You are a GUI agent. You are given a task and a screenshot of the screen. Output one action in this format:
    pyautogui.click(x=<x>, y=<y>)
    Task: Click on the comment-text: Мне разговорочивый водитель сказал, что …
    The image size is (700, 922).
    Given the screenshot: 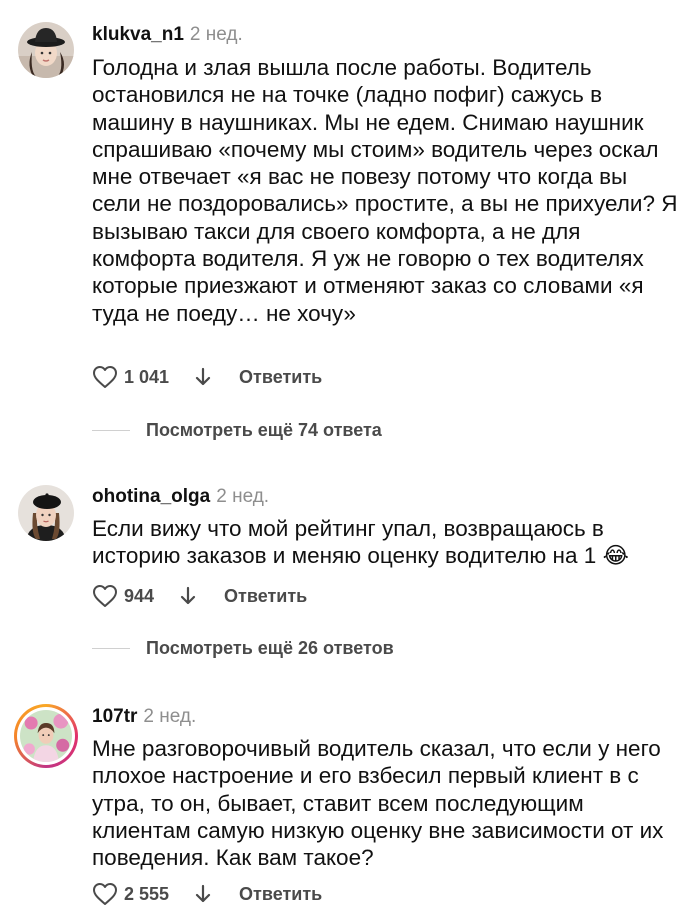 What is the action you would take?
    pyautogui.click(x=378, y=803)
    